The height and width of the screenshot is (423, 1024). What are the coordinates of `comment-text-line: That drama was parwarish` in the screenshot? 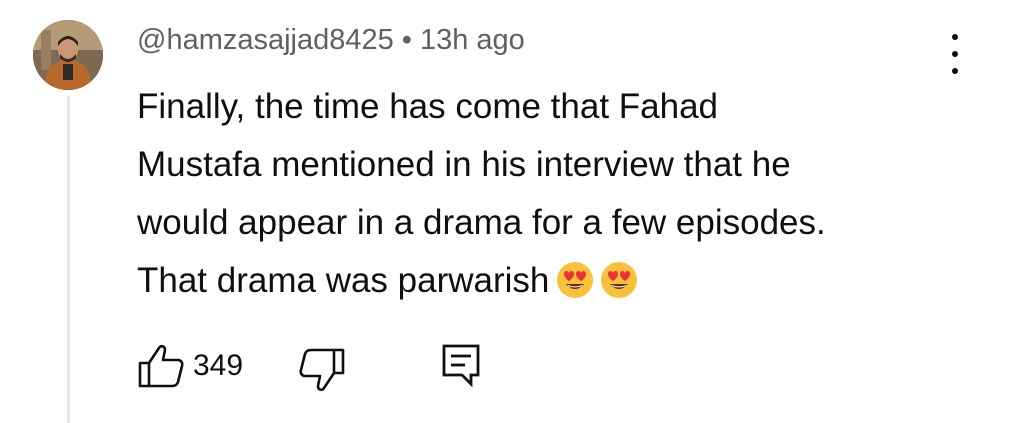 It's located at (547, 281).